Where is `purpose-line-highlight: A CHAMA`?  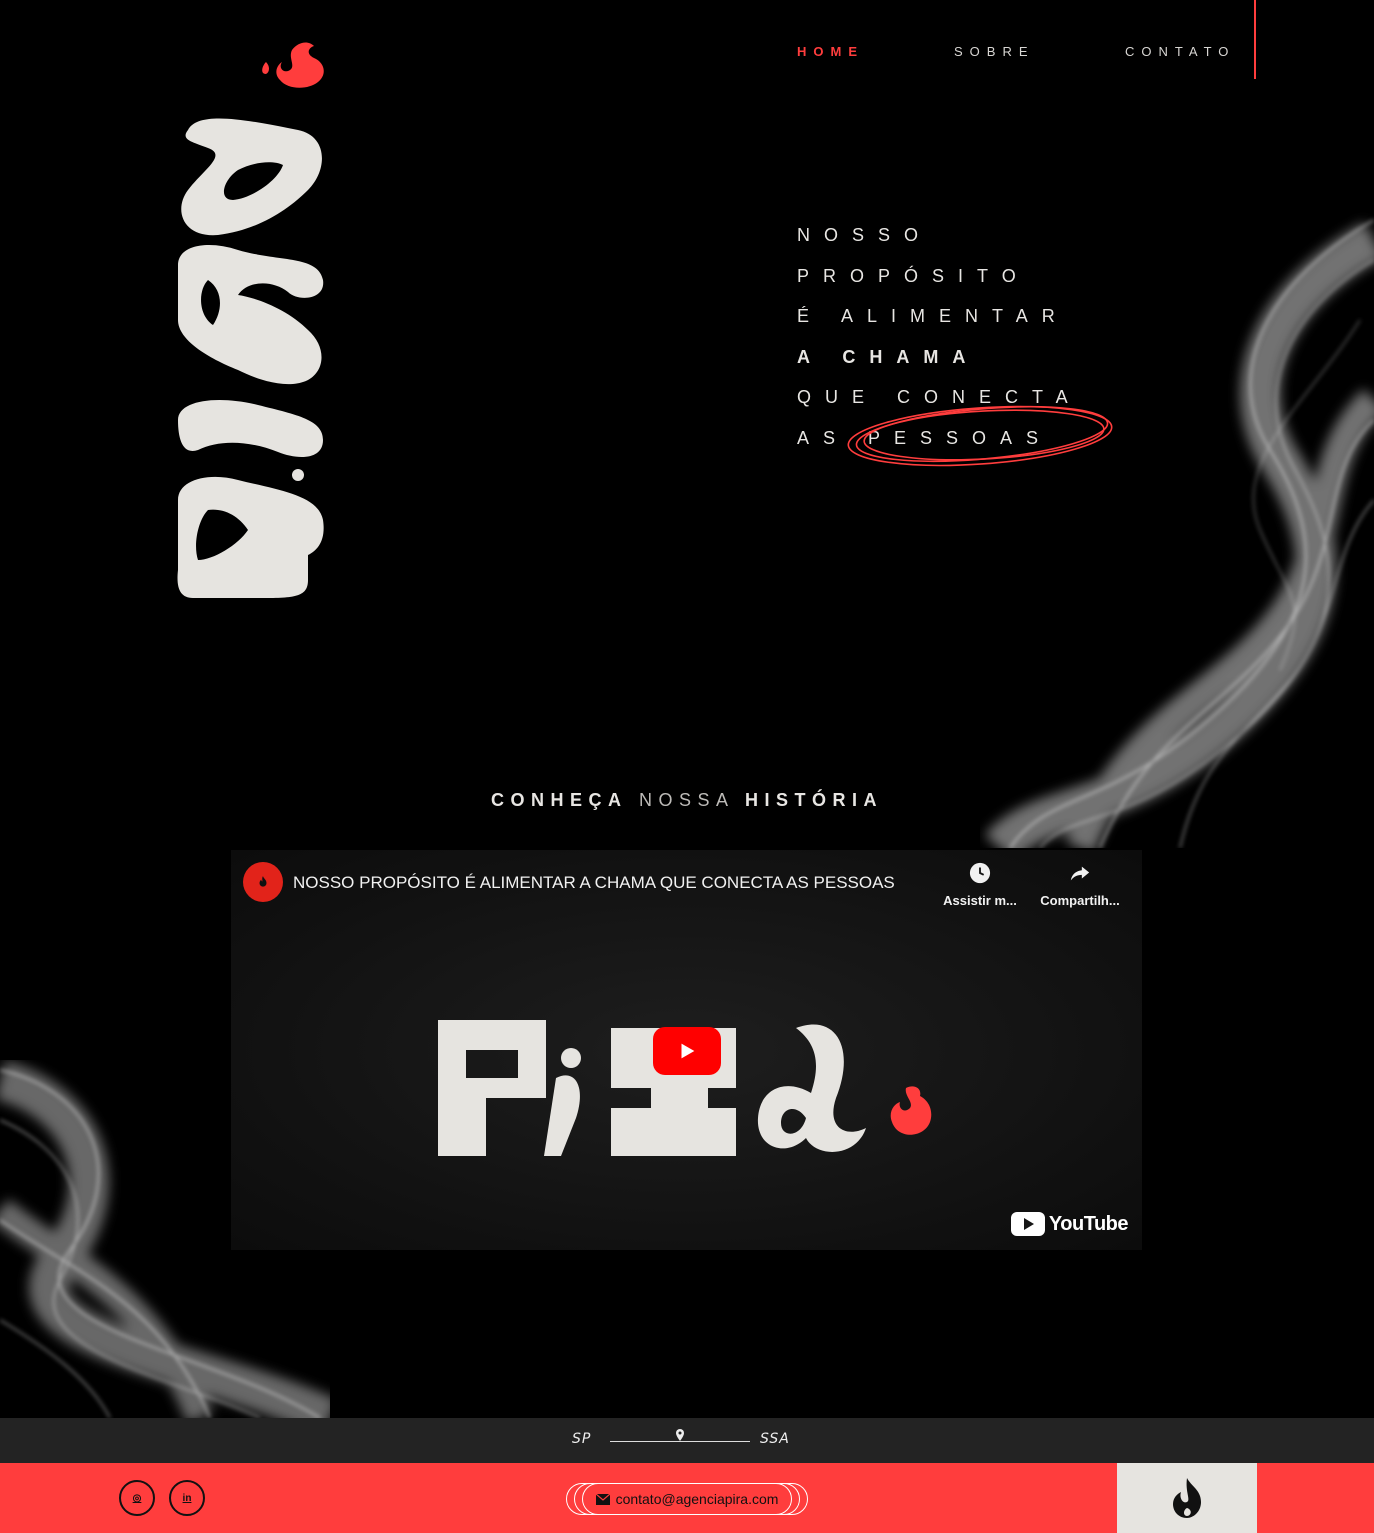 purpose-line-highlight: A CHAMA is located at coordinates (888, 356).